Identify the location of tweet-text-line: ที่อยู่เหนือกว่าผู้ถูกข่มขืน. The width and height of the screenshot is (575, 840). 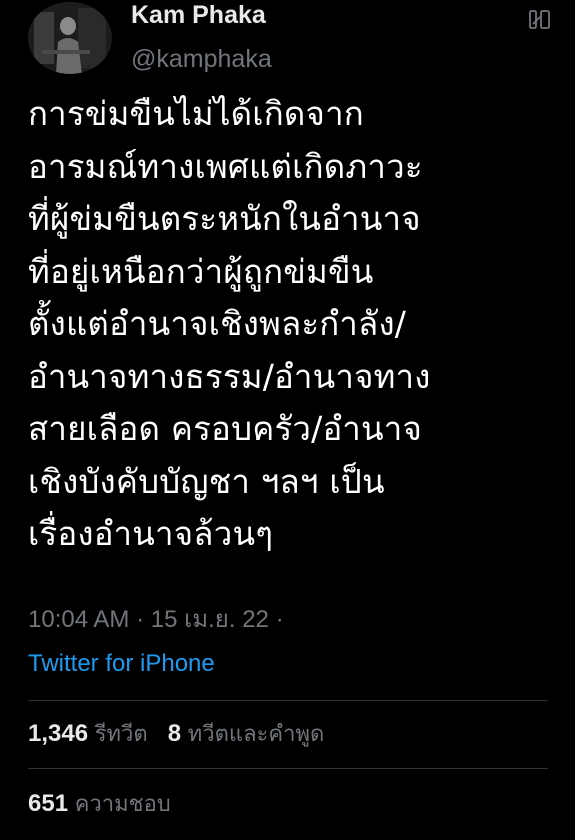
(201, 271).